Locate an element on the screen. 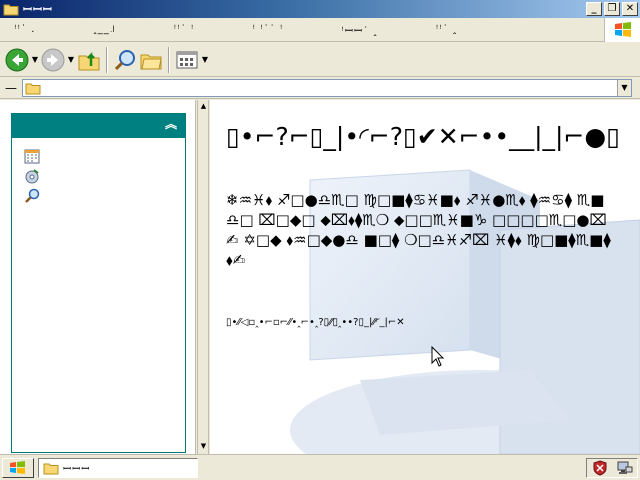  address-dropdown: ▼ is located at coordinates (624, 88).